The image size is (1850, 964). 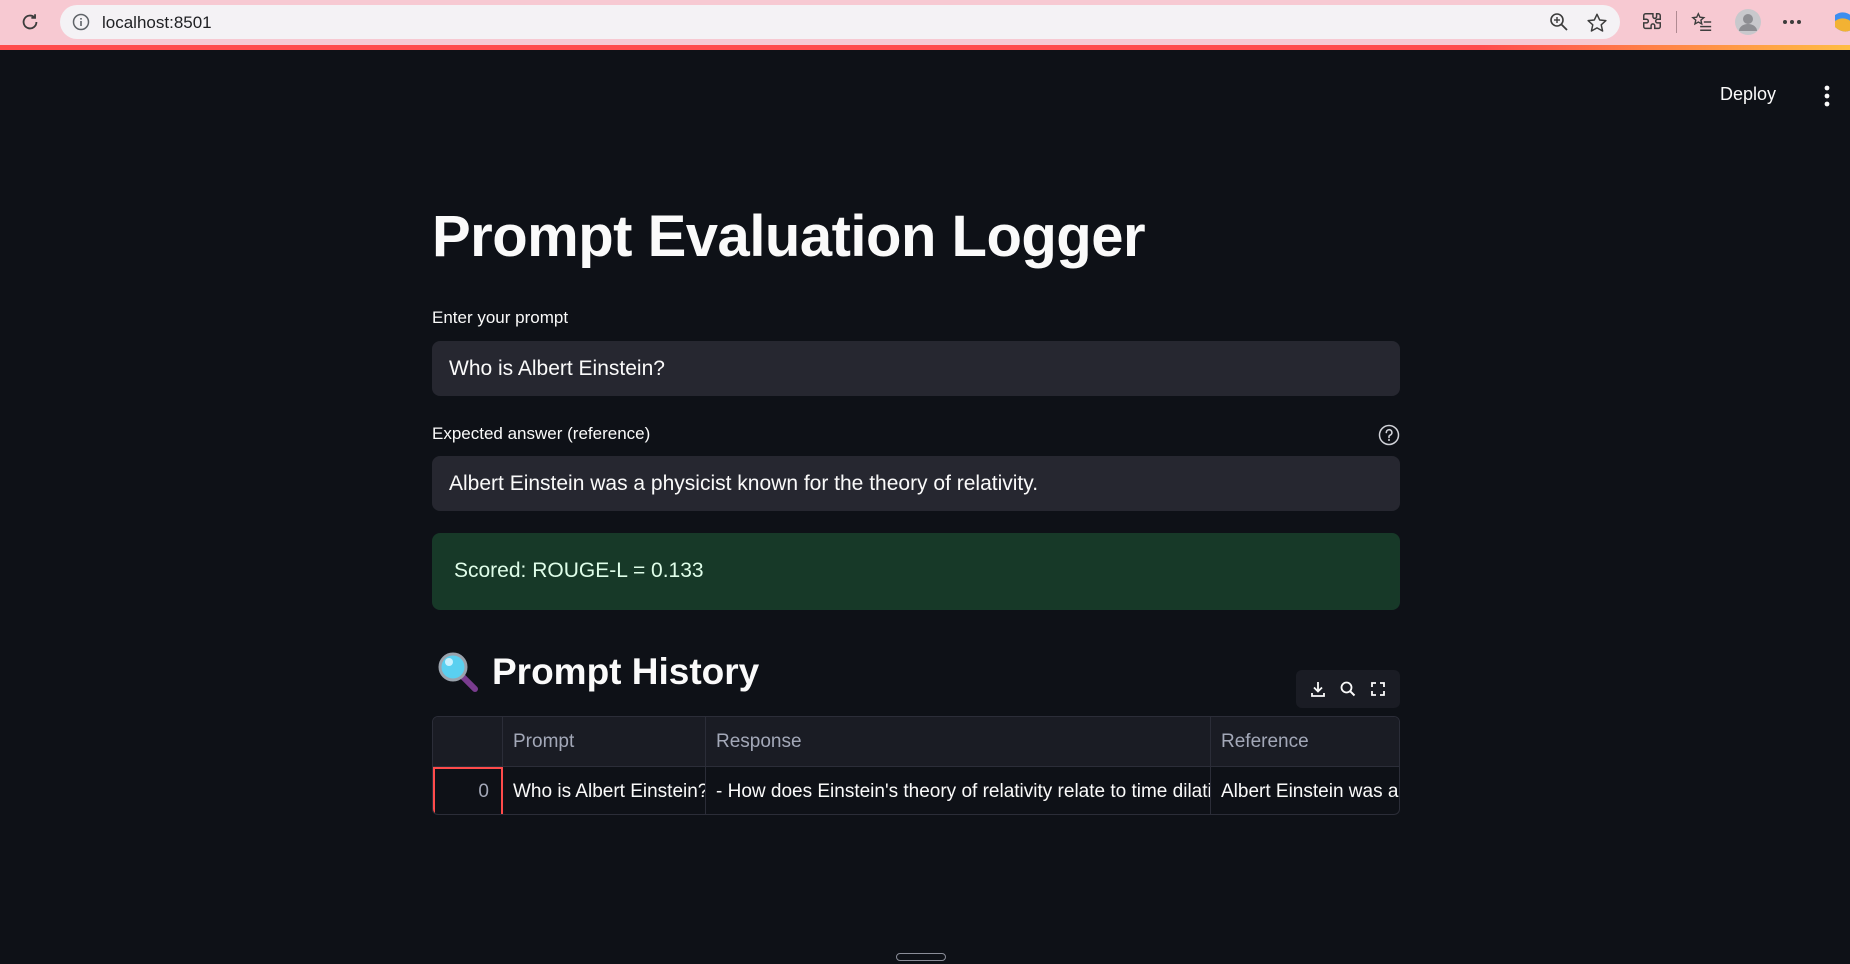 I want to click on dataframe-toolbar, so click(x=1348, y=689).